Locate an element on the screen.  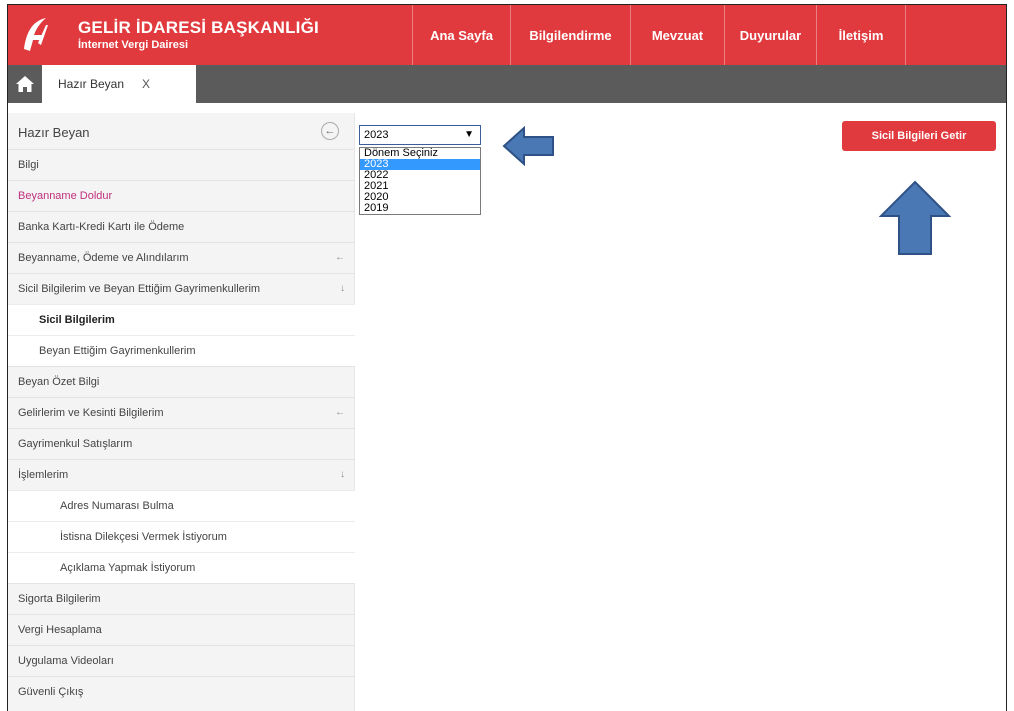
sidebar-item-label: Gelirlerim ve Kesinti Bilgilerim is located at coordinates (91, 413).